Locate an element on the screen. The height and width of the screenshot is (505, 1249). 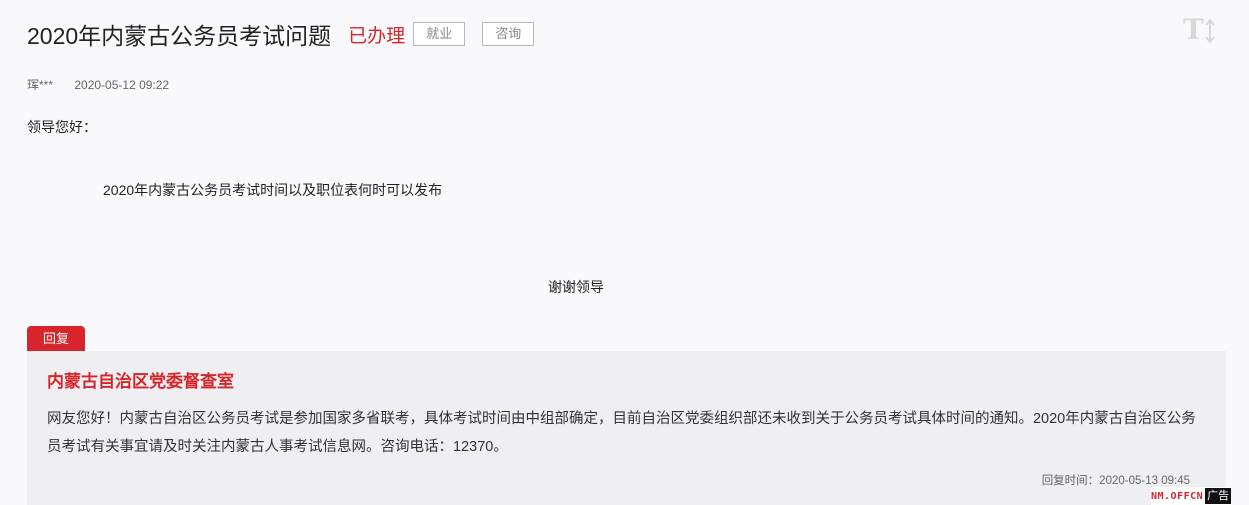
page-title: 2020年内蒙古公务员考试问题 is located at coordinates (179, 36).